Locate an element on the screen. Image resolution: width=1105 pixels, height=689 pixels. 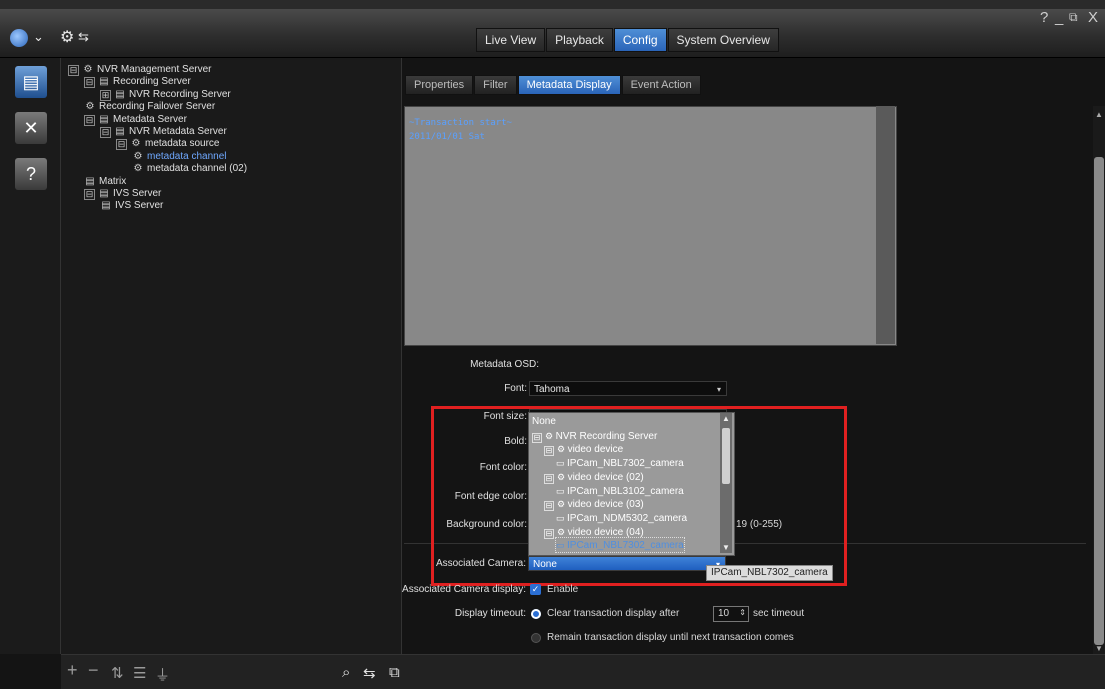
left-icon-rail is located at coordinates (30, 356).